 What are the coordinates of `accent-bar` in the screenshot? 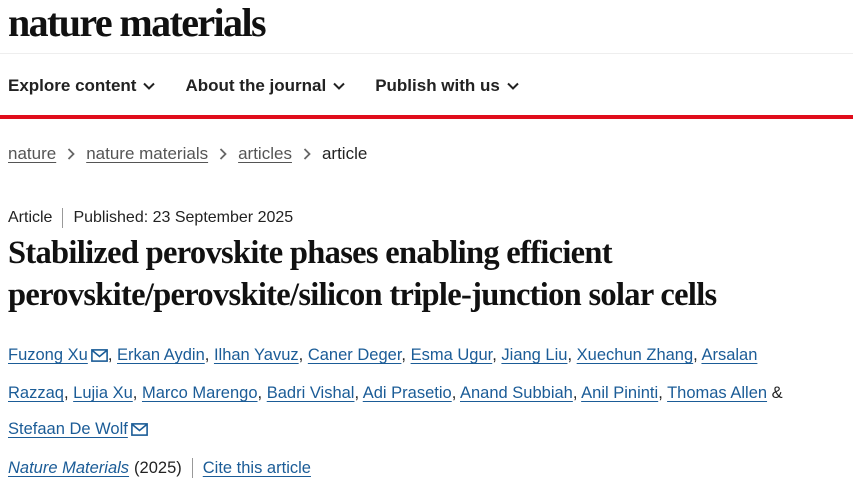 It's located at (426, 117).